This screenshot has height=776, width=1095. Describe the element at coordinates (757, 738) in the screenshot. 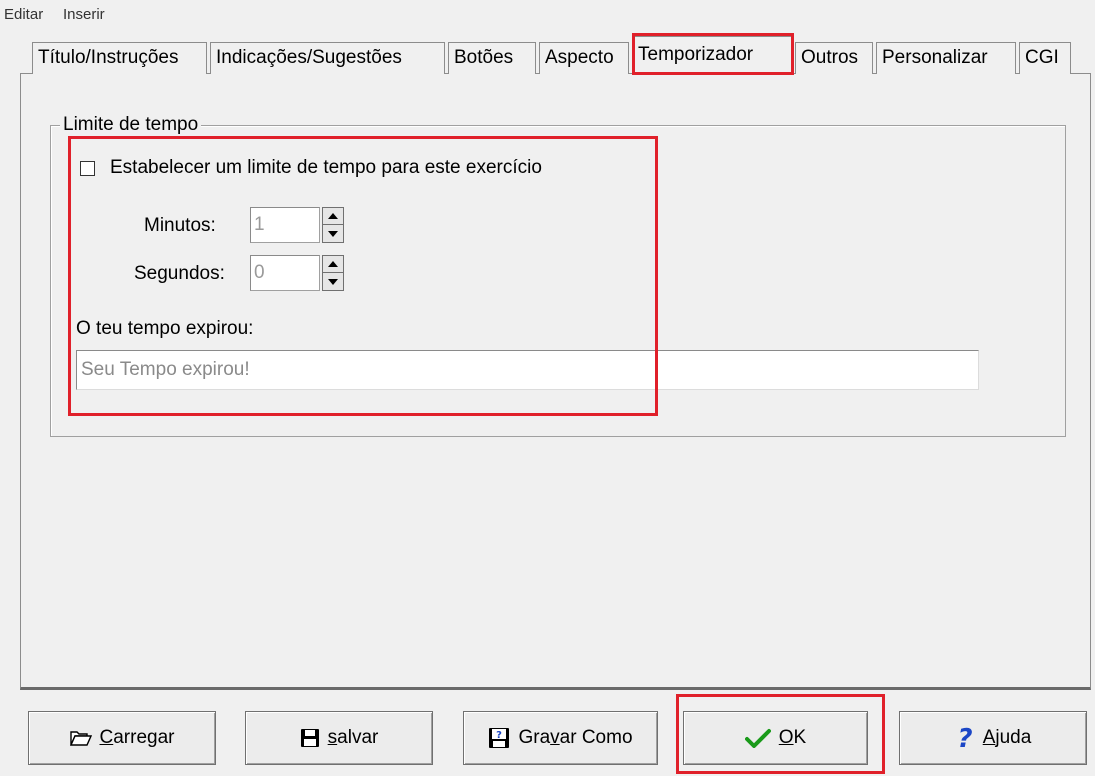

I see `checkmark-icon` at that location.